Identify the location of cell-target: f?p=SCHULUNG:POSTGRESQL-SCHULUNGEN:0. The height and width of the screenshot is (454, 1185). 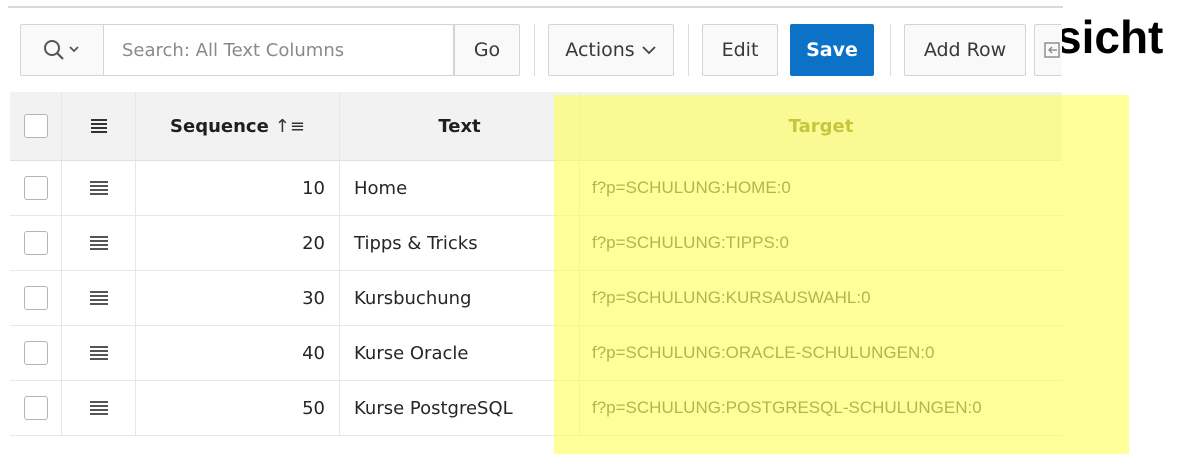
(821, 408).